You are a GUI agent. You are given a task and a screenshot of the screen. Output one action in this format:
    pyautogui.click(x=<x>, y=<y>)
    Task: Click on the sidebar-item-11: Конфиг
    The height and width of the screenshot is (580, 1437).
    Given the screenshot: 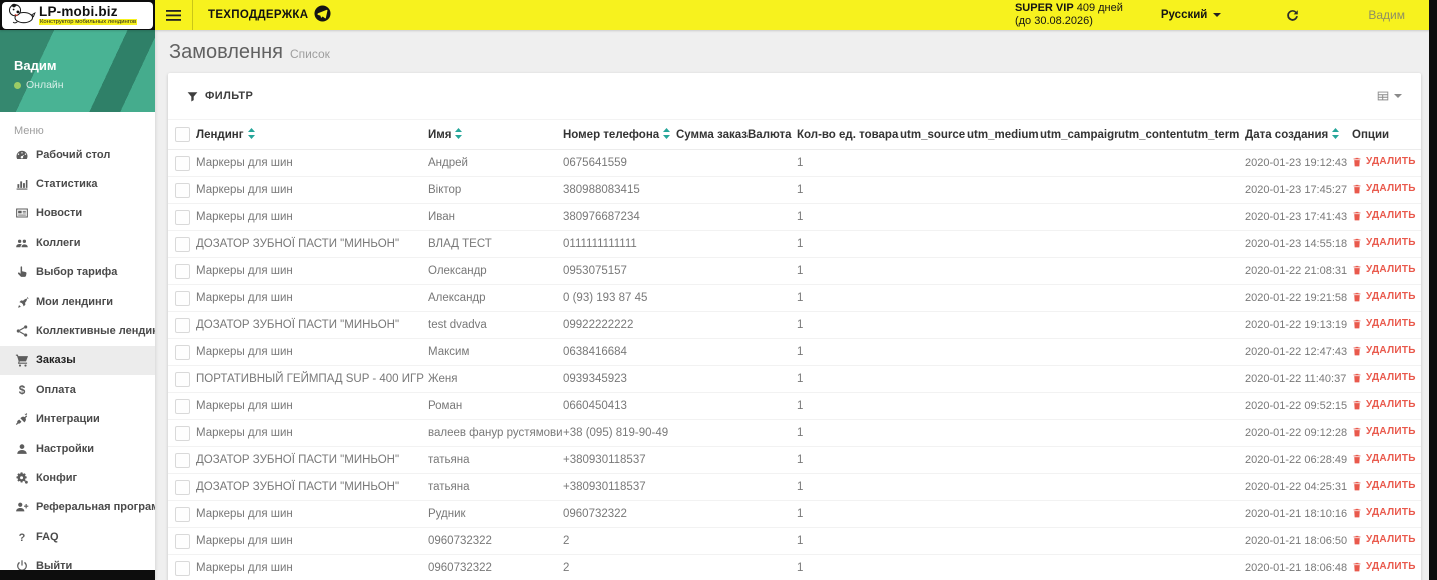 What is the action you would take?
    pyautogui.click(x=77, y=477)
    